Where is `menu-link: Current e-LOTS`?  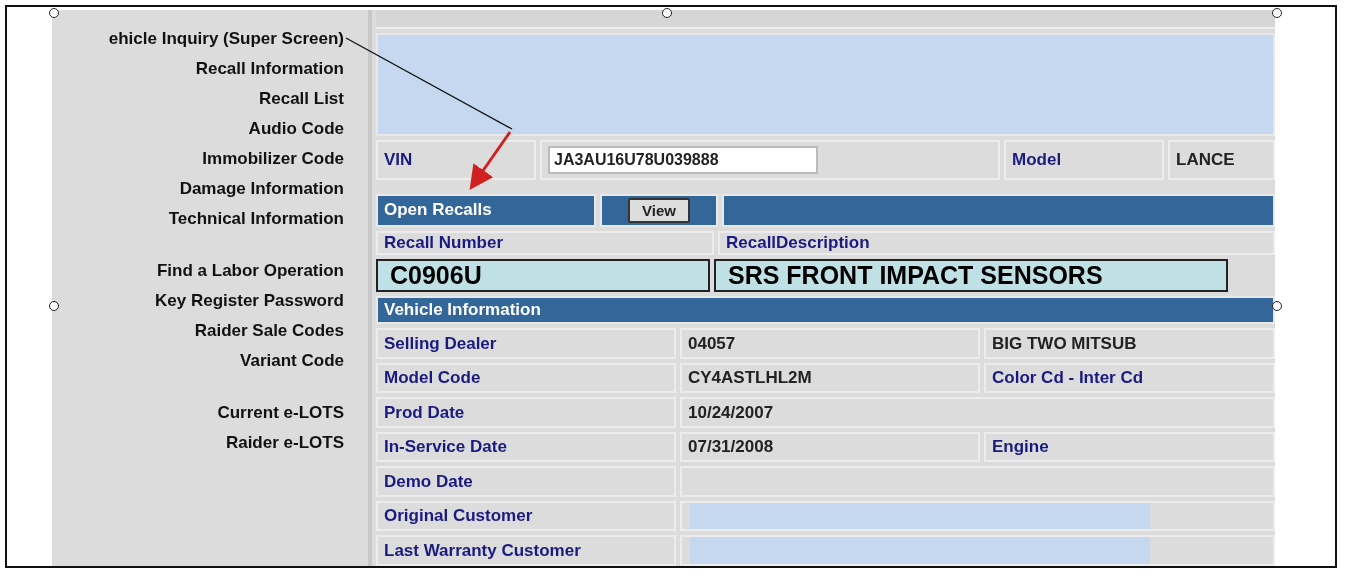
menu-link: Current e-LOTS is located at coordinates (280, 413).